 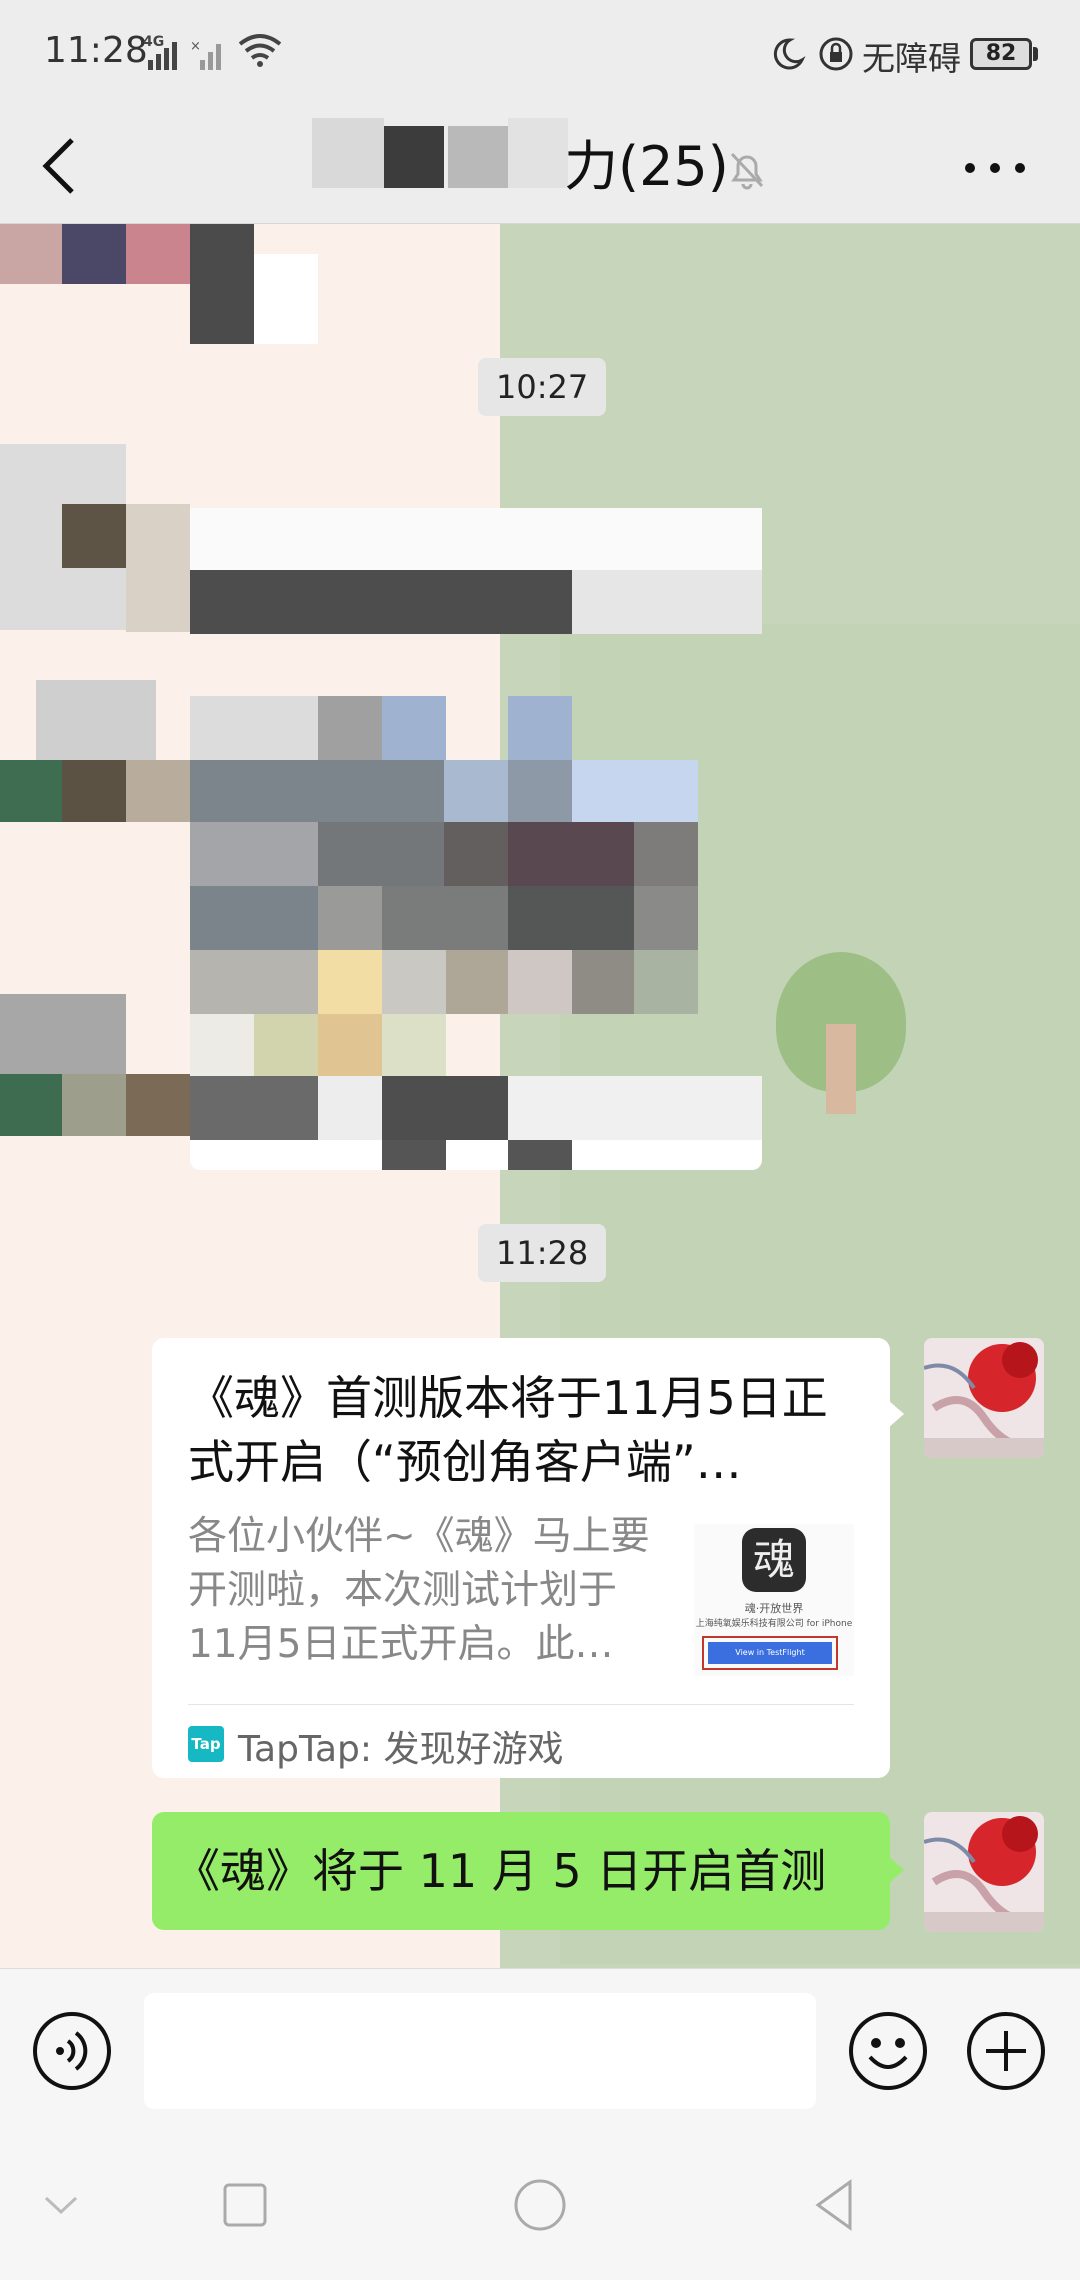 What do you see at coordinates (521, 1871) in the screenshot?
I see `text-message-bubble: 《魂》将于 11 月 5 日开启首测` at bounding box center [521, 1871].